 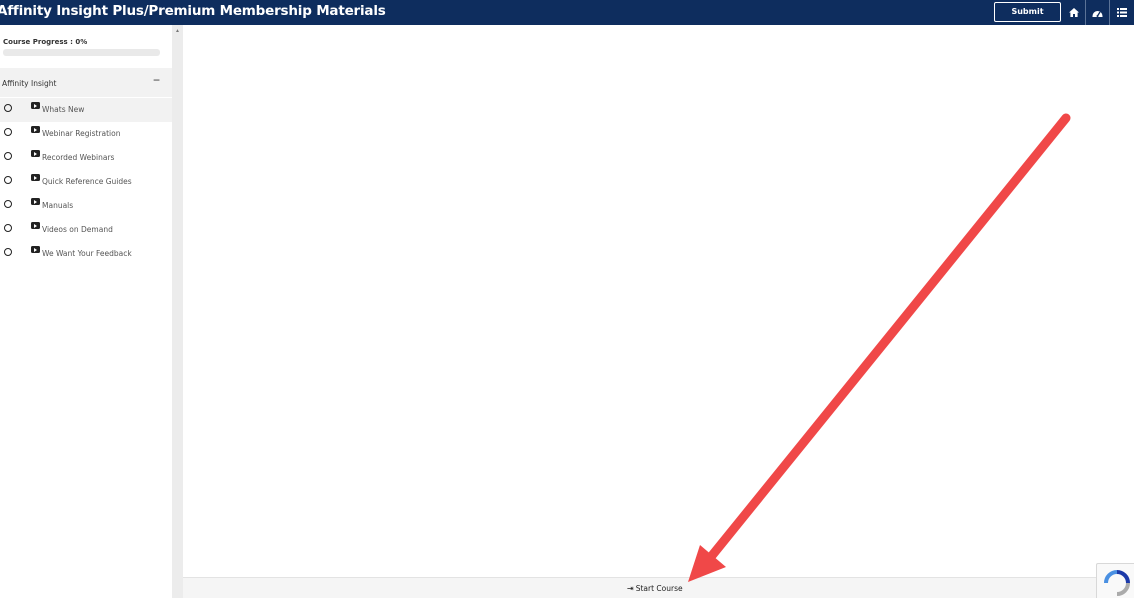 I want to click on list-icon, so click(x=1121, y=12).